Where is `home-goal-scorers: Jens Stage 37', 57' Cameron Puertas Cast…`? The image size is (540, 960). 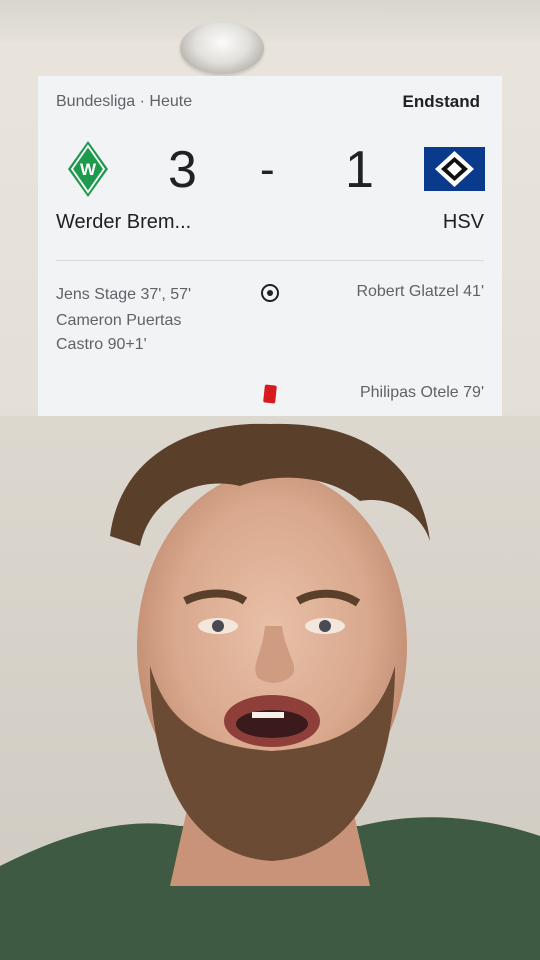
home-goal-scorers: Jens Stage 37', 57' Cameron Puertas Cast… is located at coordinates (141, 321).